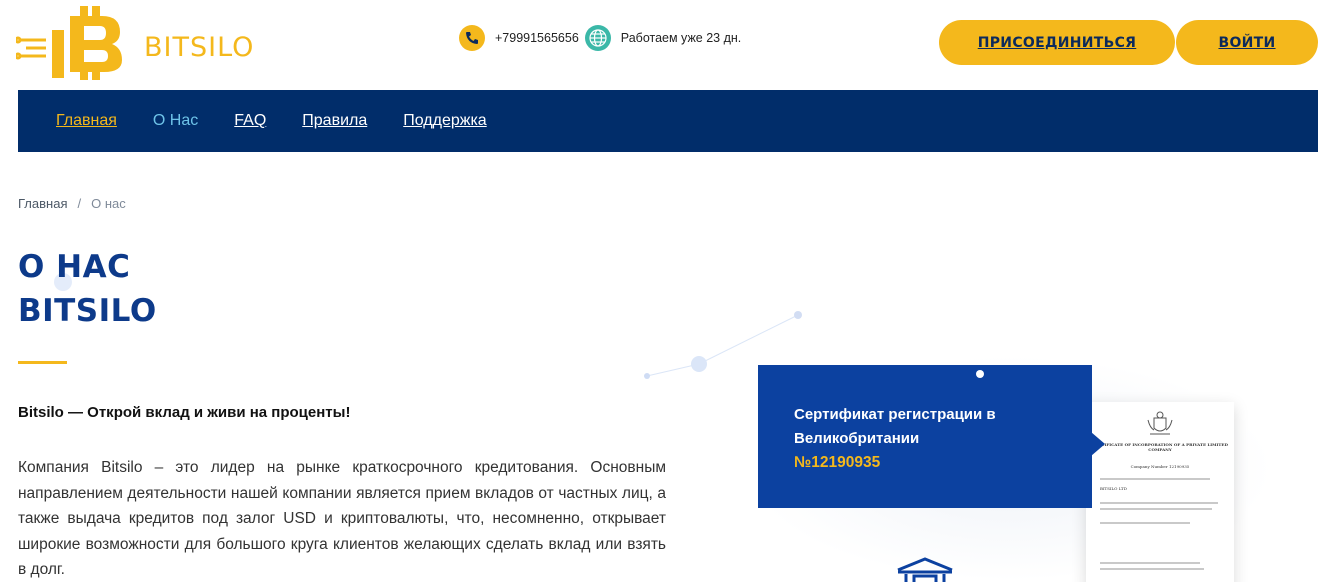 The height and width of the screenshot is (582, 1332). Describe the element at coordinates (1247, 42) in the screenshot. I see `login-button: ВОЙТИ` at that location.